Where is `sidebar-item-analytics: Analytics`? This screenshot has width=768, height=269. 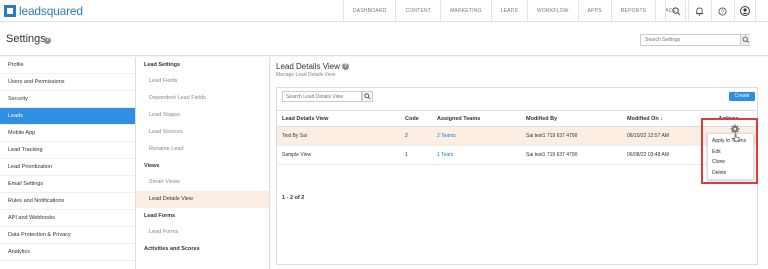 sidebar-item-analytics: Analytics is located at coordinates (67, 252).